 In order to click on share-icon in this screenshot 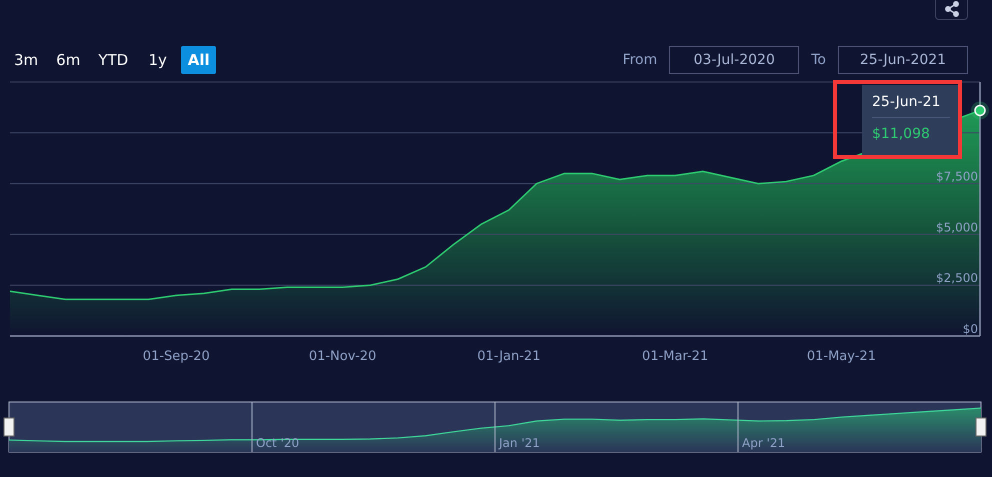, I will do `click(952, 8)`.